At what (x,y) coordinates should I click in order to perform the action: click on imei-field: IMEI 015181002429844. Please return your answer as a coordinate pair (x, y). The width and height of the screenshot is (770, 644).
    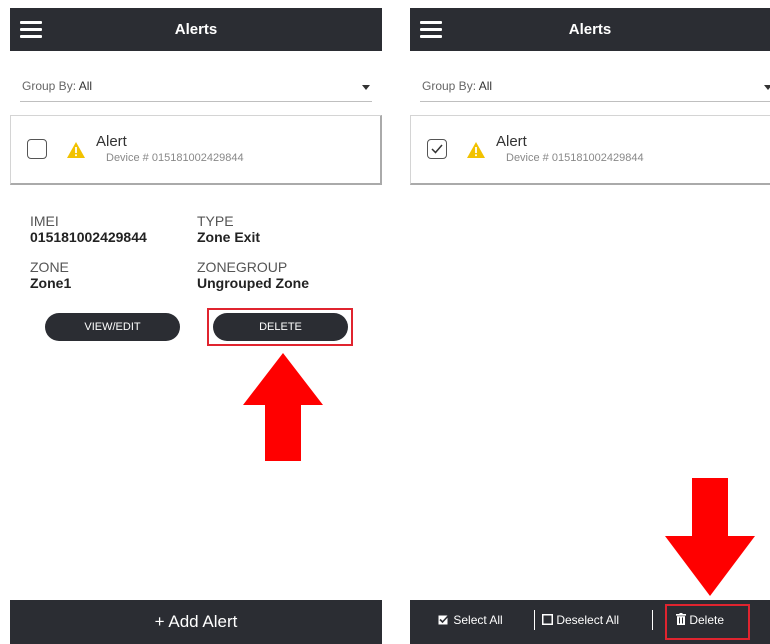
    Looking at the image, I should click on (88, 229).